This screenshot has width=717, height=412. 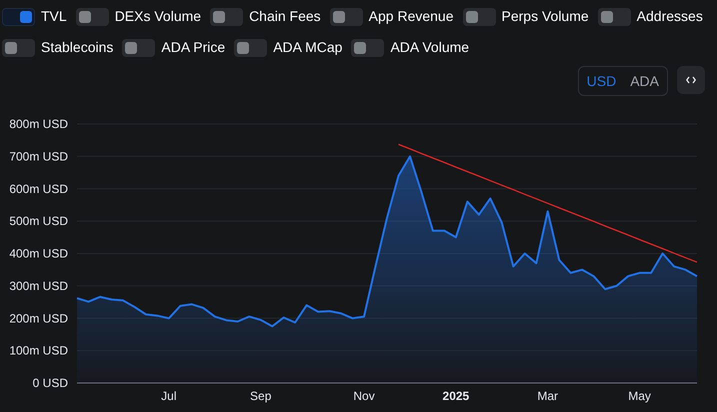 I want to click on toggle-label: TVL, so click(x=54, y=16).